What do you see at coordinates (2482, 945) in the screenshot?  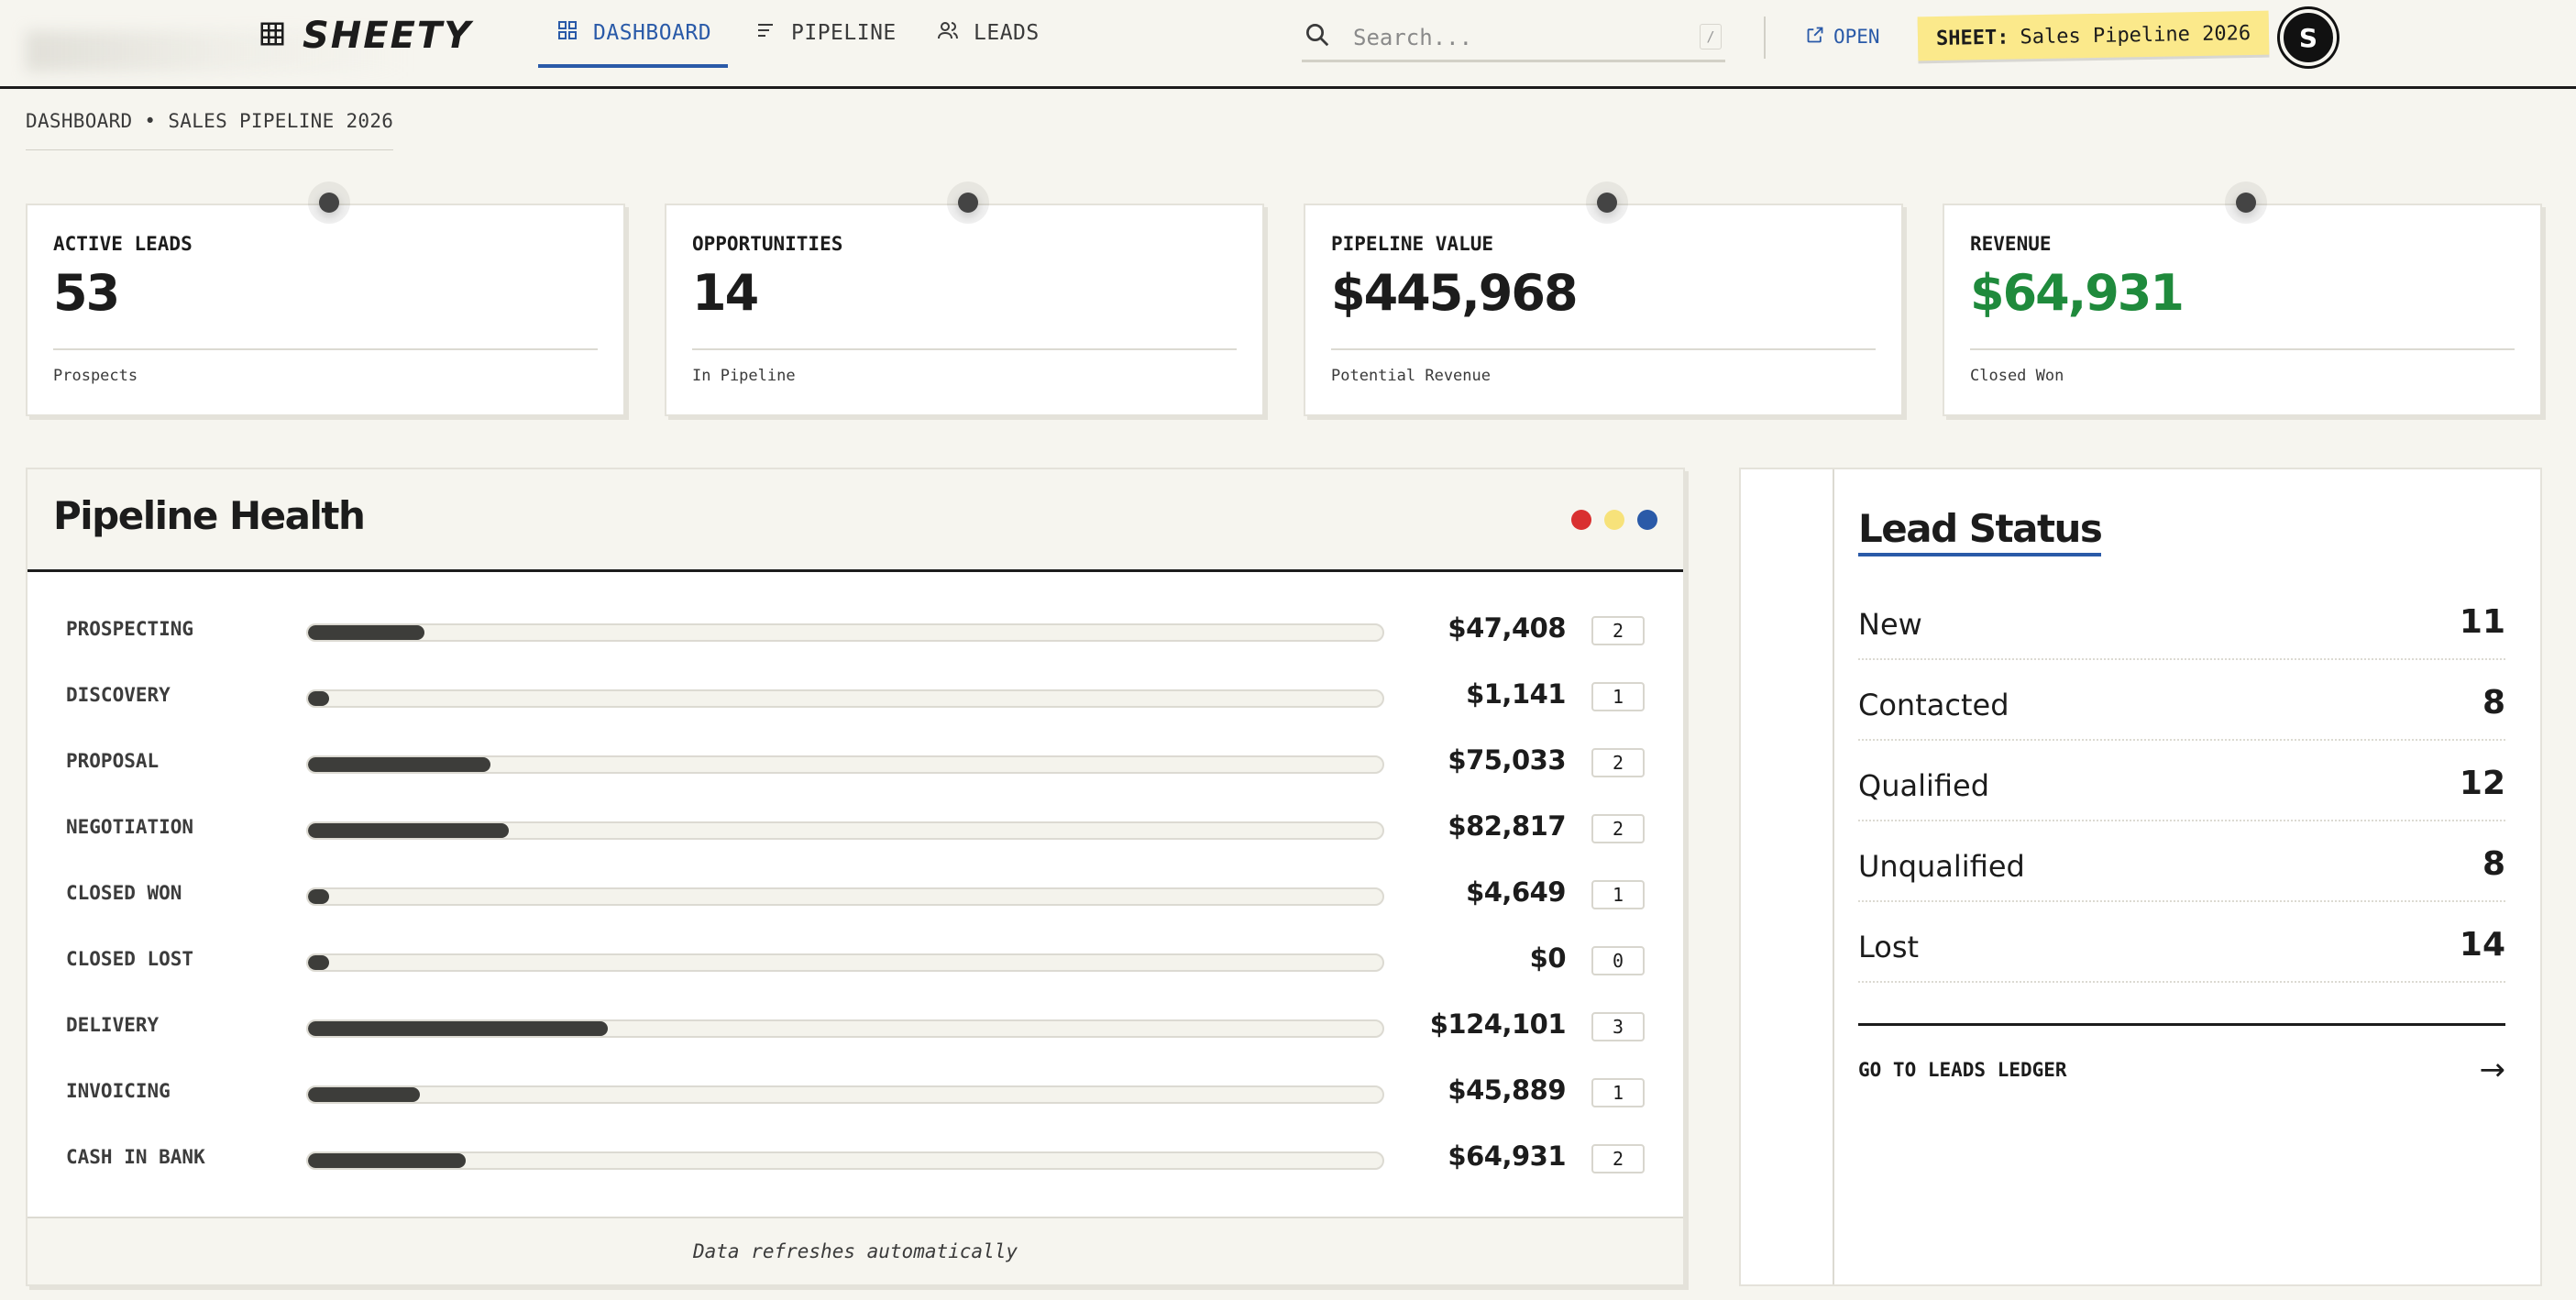 I see `status-count: 14` at bounding box center [2482, 945].